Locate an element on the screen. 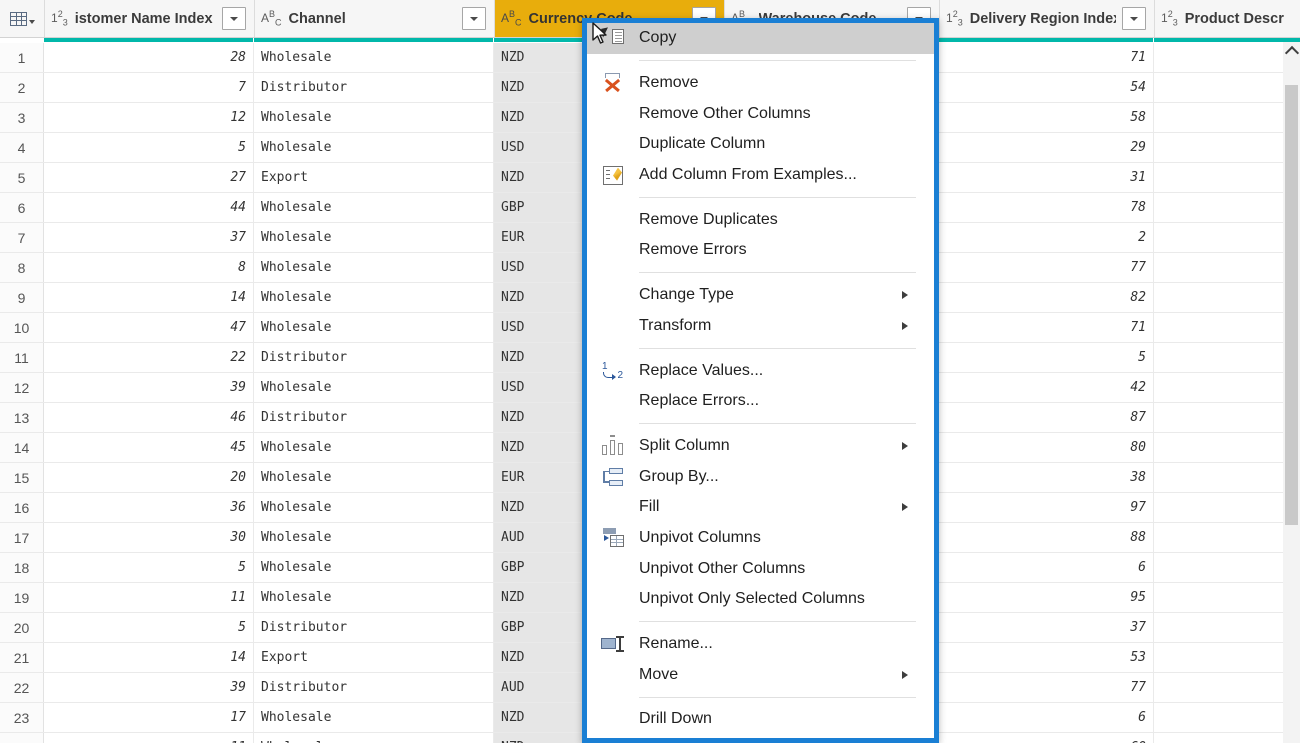  menu-item-transform: Transform is located at coordinates (760, 326).